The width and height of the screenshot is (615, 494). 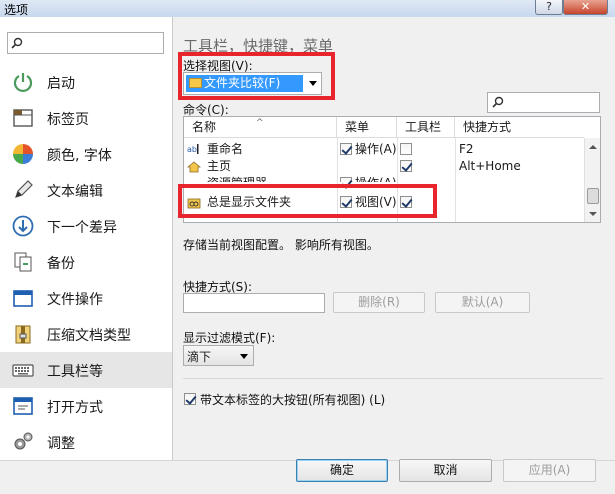 I want to click on pencil-icon, so click(x=24, y=189).